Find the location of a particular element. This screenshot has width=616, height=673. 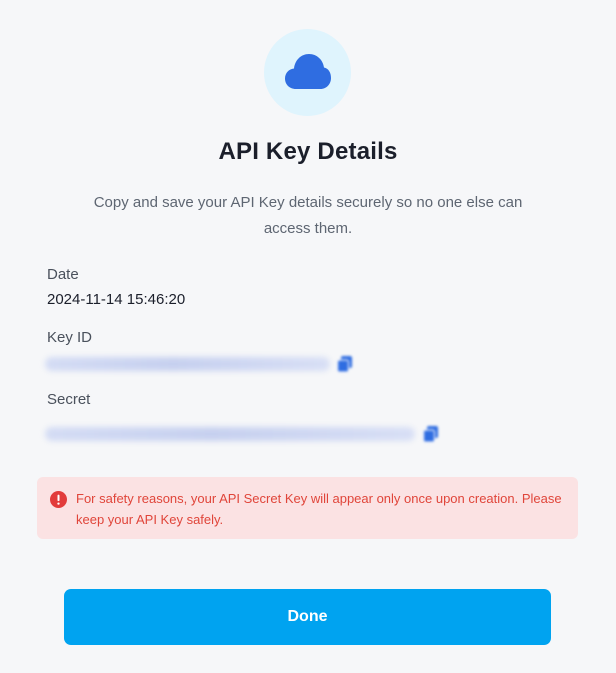

cloud-icon is located at coordinates (308, 71).